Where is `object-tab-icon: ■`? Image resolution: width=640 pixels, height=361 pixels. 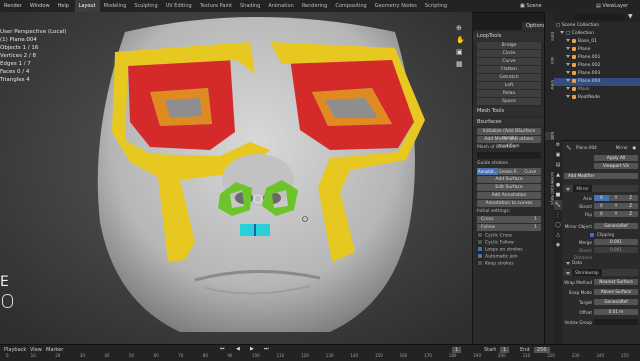 object-tab-icon: ■ is located at coordinates (558, 195).